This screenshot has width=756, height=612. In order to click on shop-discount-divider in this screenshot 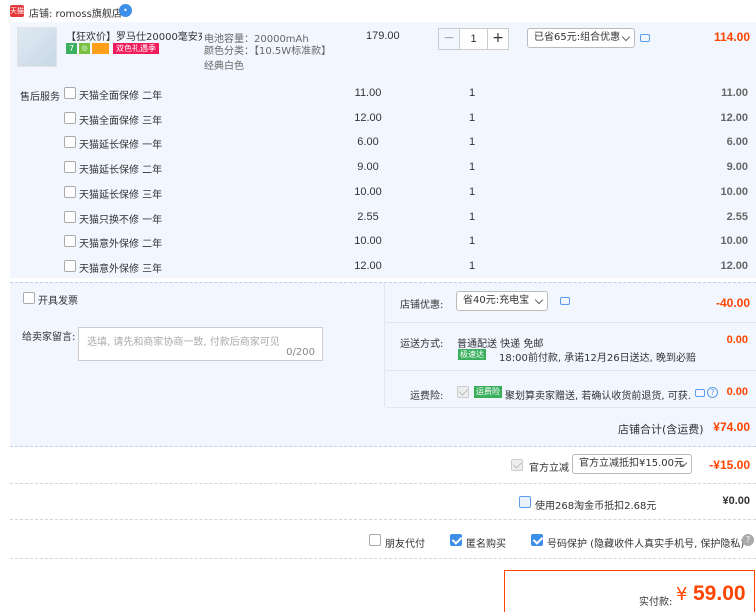, I will do `click(571, 322)`.